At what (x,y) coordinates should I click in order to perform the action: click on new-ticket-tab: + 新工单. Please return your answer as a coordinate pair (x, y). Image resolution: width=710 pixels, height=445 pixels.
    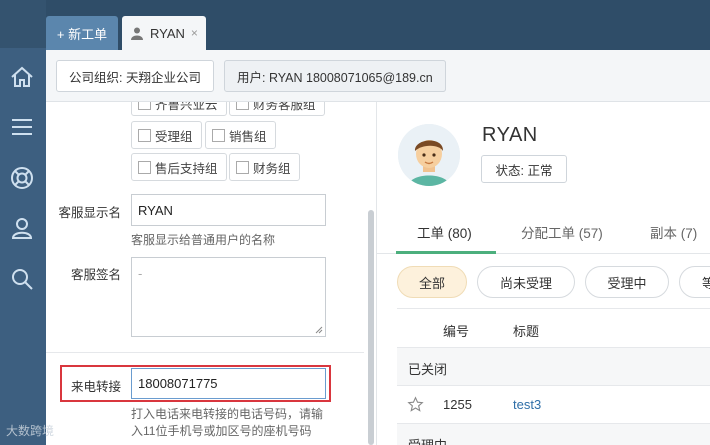
    Looking at the image, I should click on (82, 33).